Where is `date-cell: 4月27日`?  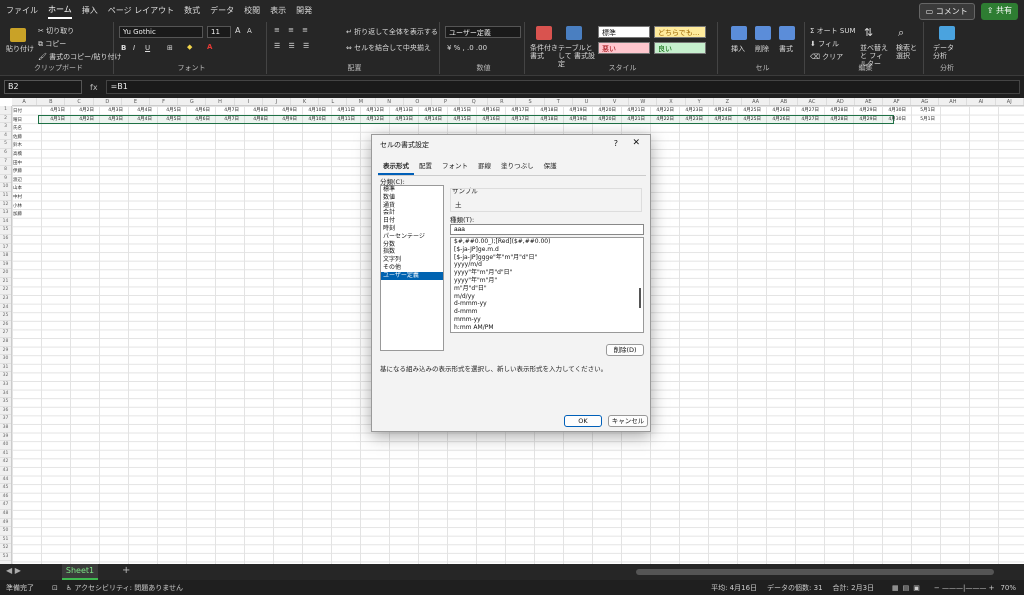
date-cell: 4月27日 is located at coordinates (806, 111).